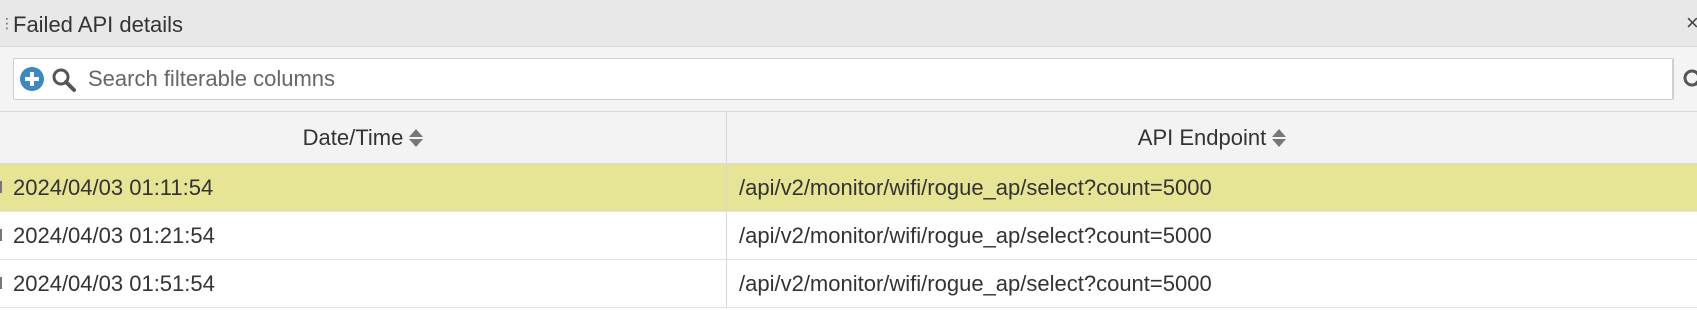  I want to click on column-header-datetime: Date/Time, so click(363, 138).